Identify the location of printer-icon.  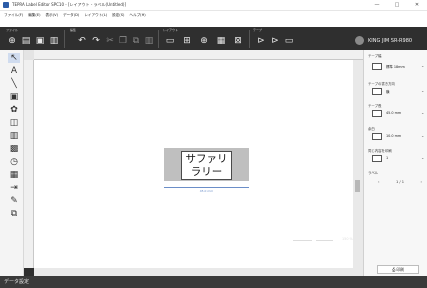
(359, 40).